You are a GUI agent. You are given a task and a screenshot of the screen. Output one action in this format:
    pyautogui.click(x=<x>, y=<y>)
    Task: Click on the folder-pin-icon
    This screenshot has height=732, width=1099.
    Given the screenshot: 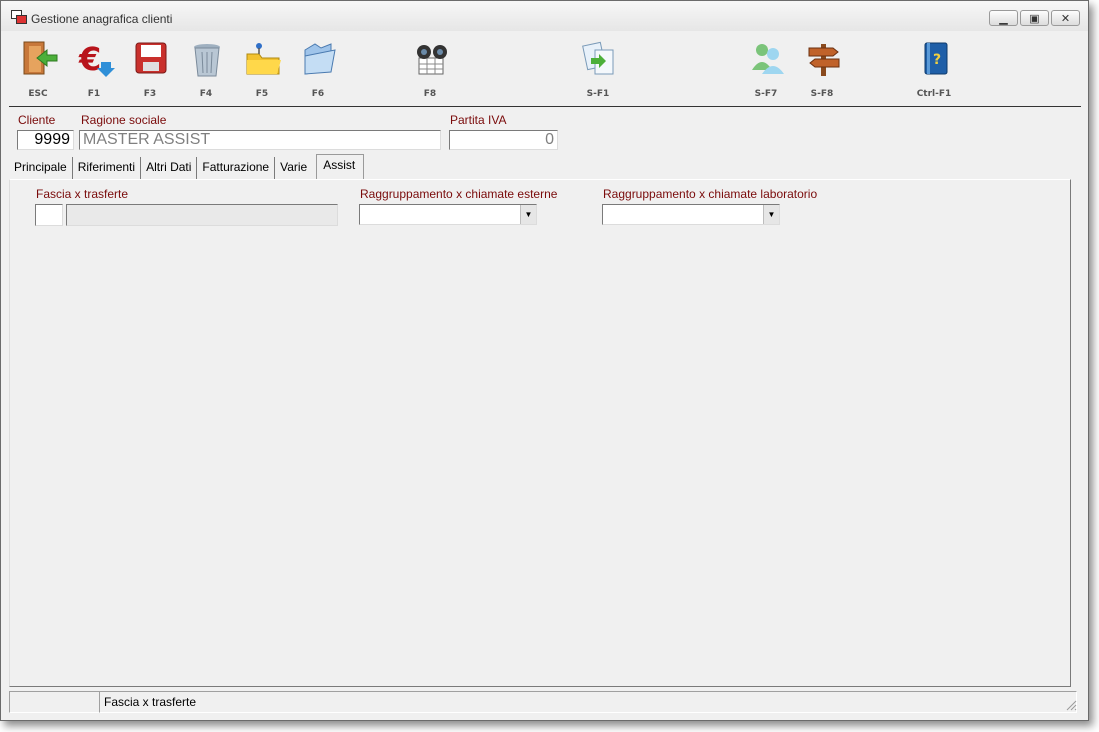 What is the action you would take?
    pyautogui.click(x=263, y=59)
    